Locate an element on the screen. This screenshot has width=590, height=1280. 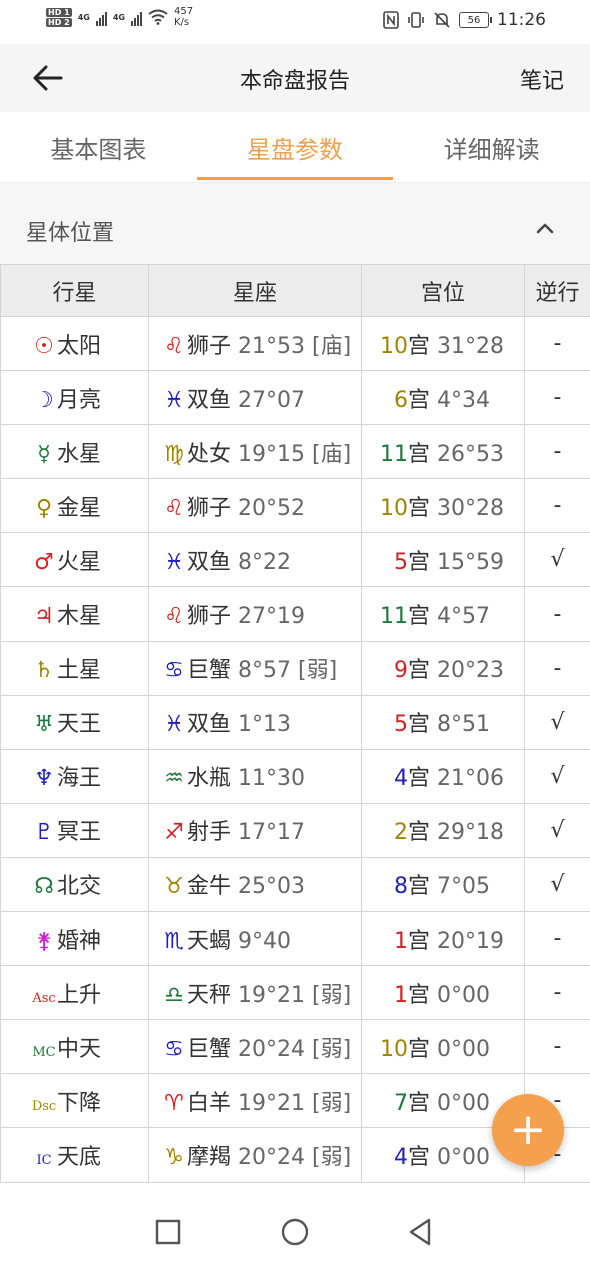
table-row: ☊ 北交 ♉ 金牛 25°03 8宫 7°05 √ is located at coordinates (295, 884).